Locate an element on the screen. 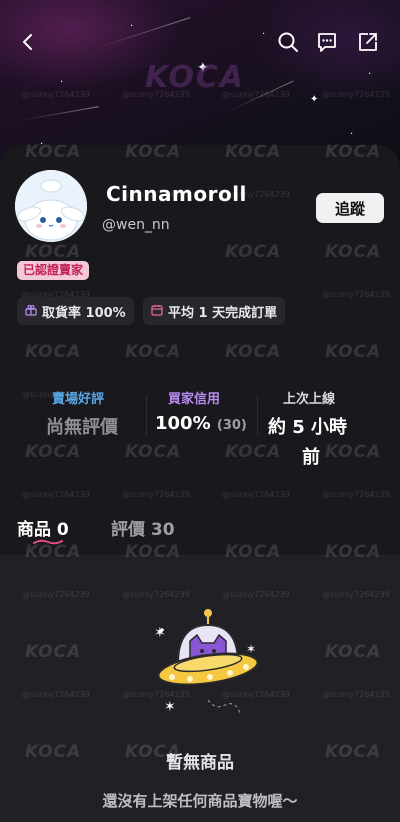  credit-label: 買家信用 is located at coordinates (194, 399).